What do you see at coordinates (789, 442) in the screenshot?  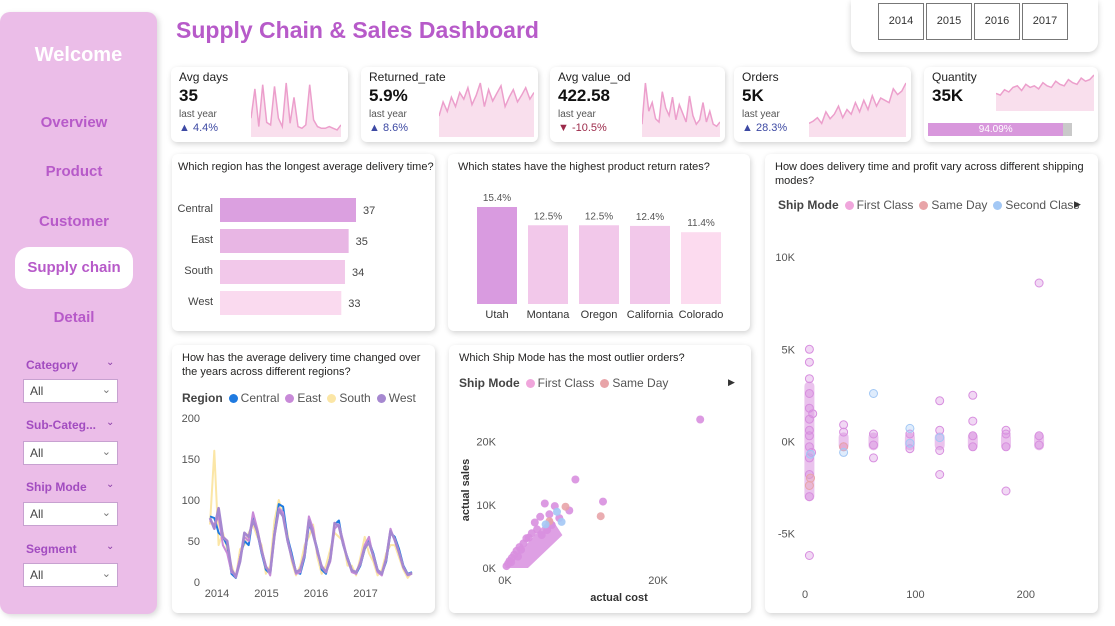 I see `axis-tick-label: 0K` at bounding box center [789, 442].